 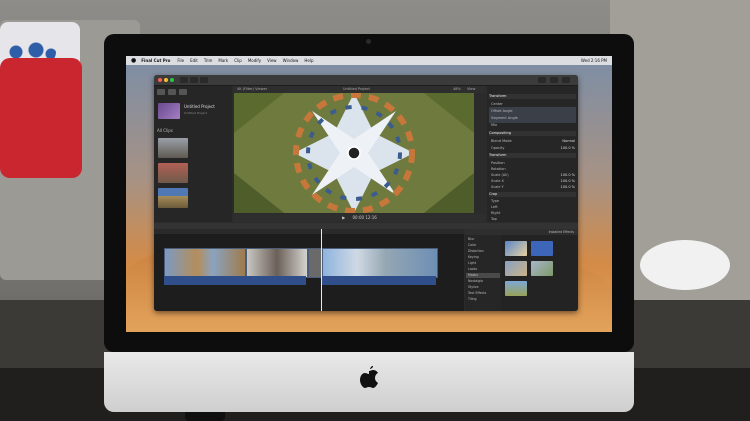 I want to click on menu-view: View, so click(x=272, y=60).